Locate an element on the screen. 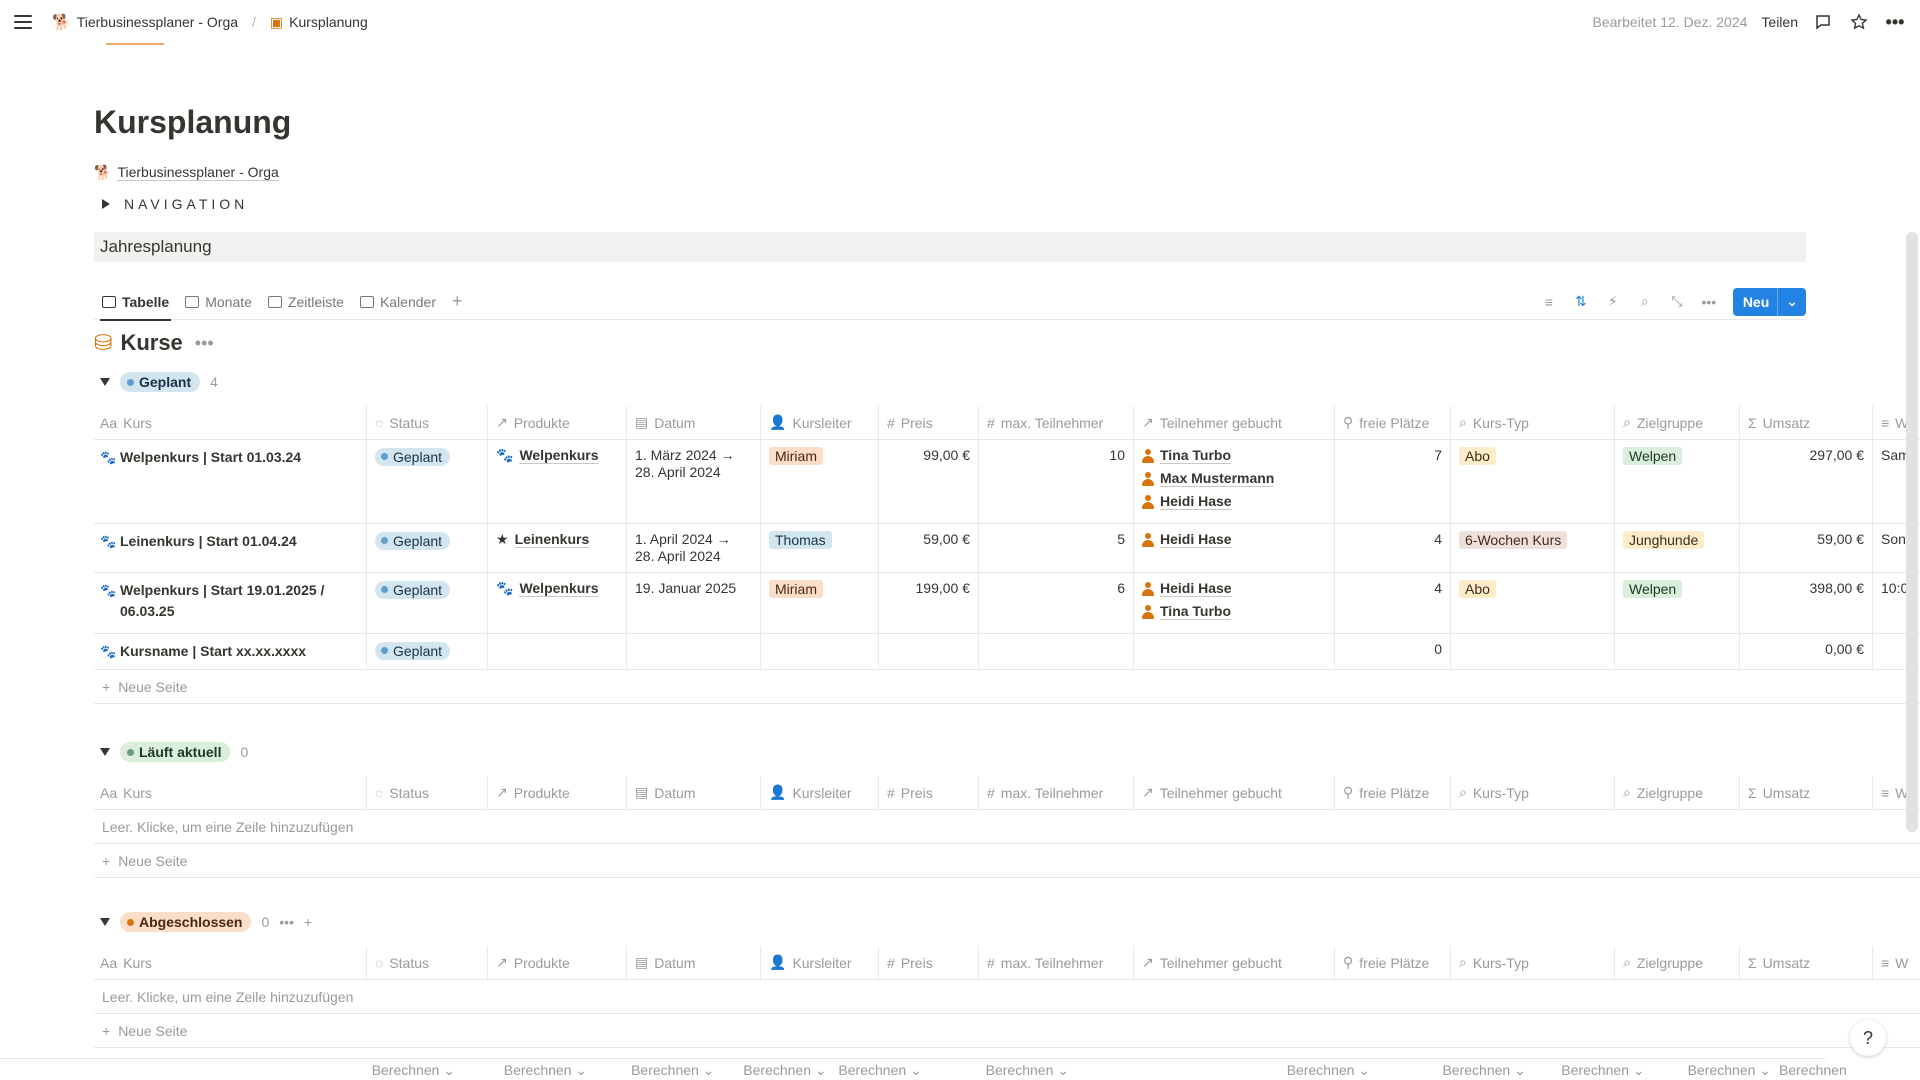 The width and height of the screenshot is (1920, 1080). chevron-down-icon: ⌄ is located at coordinates (1791, 301).